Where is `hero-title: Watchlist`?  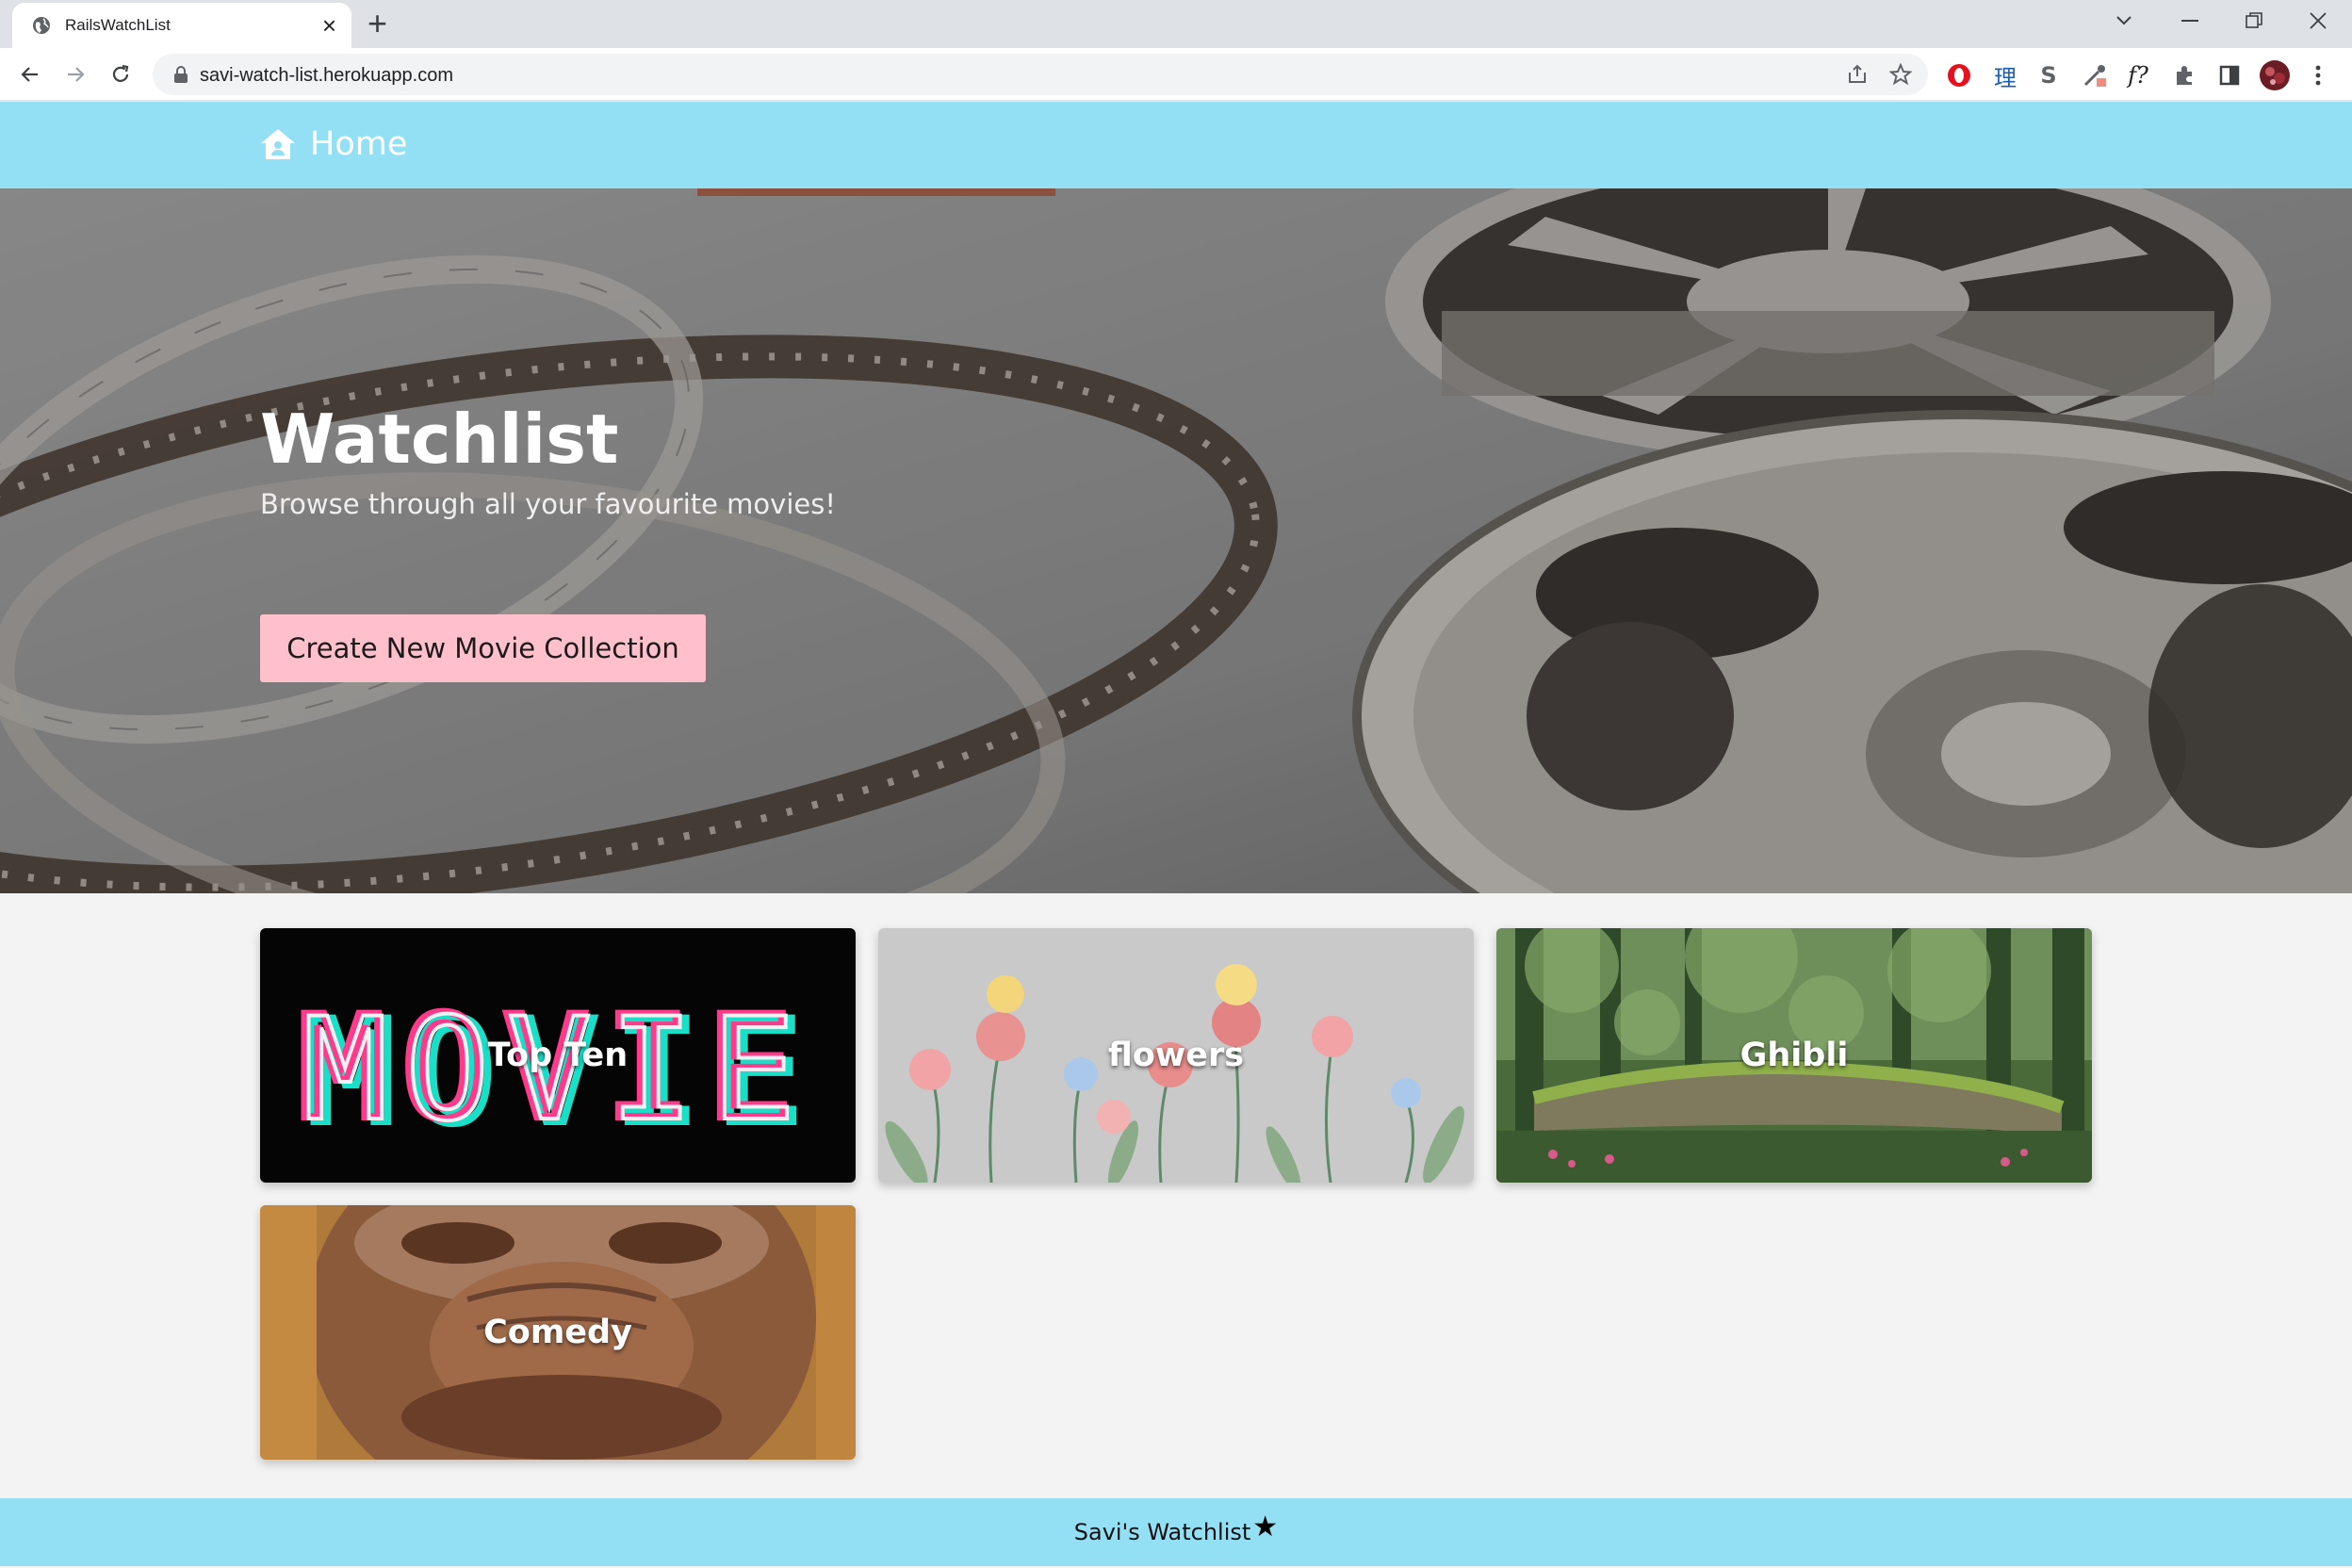
hero-title: Watchlist is located at coordinates (439, 439).